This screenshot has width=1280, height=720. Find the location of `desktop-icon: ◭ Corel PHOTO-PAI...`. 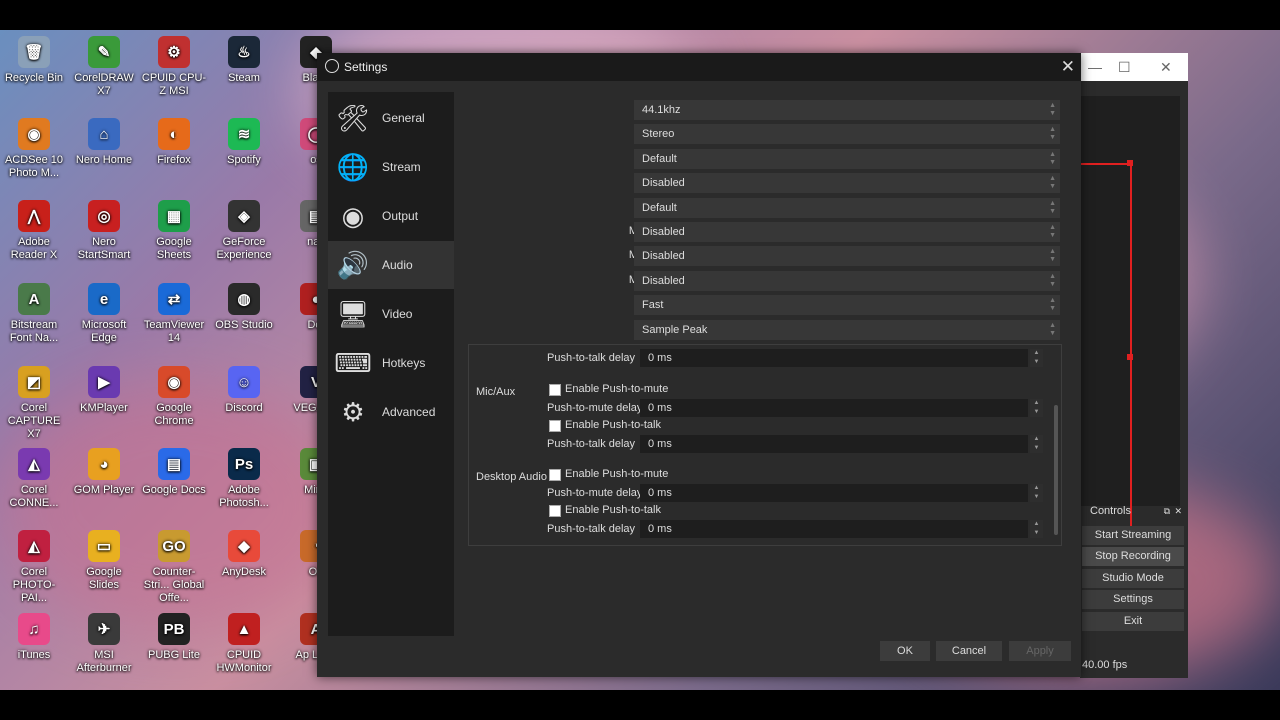

desktop-icon: ◭ Corel PHOTO-PAI... is located at coordinates (34, 567).